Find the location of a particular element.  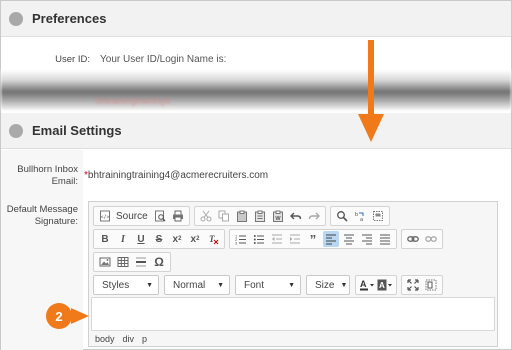

preferences-title: Preferences is located at coordinates (69, 18).